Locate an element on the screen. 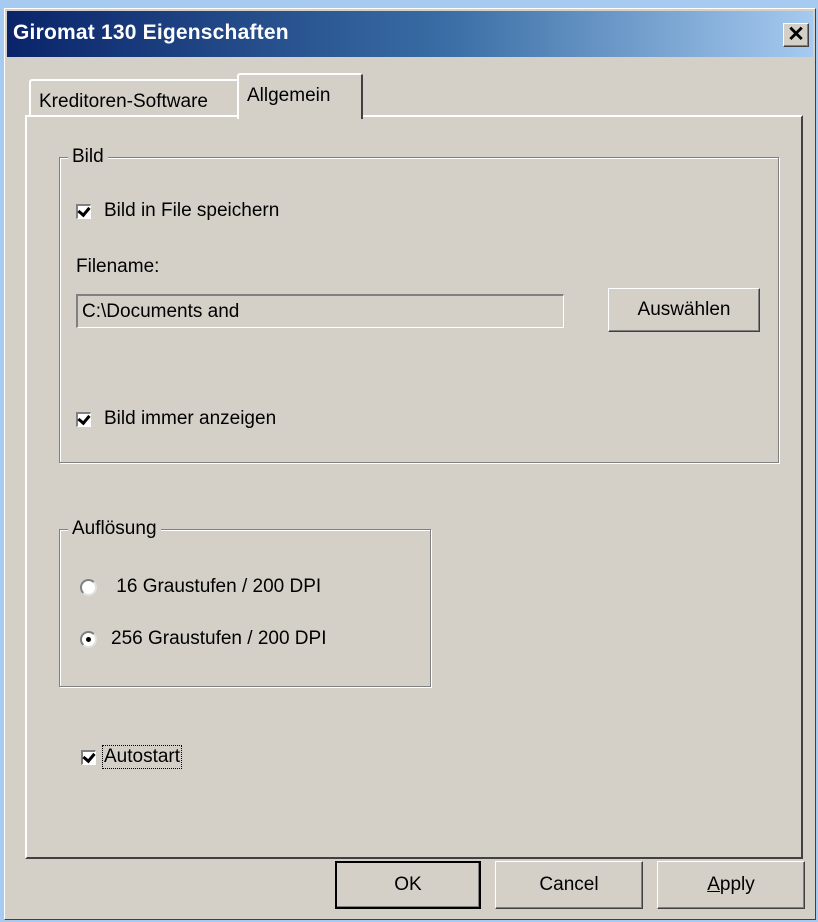 The image size is (818, 922). close-button: ✕ is located at coordinates (796, 35).